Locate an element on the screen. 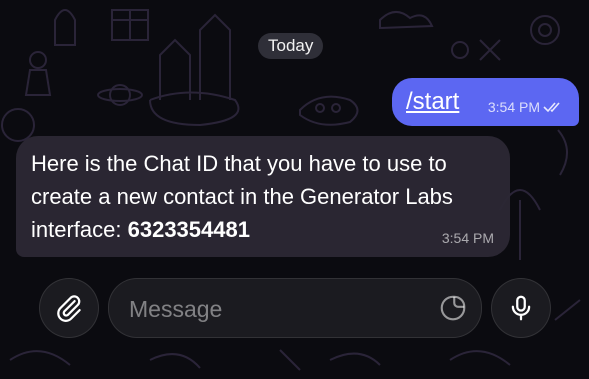 The height and width of the screenshot is (379, 589). double-check-icon is located at coordinates (551, 107).